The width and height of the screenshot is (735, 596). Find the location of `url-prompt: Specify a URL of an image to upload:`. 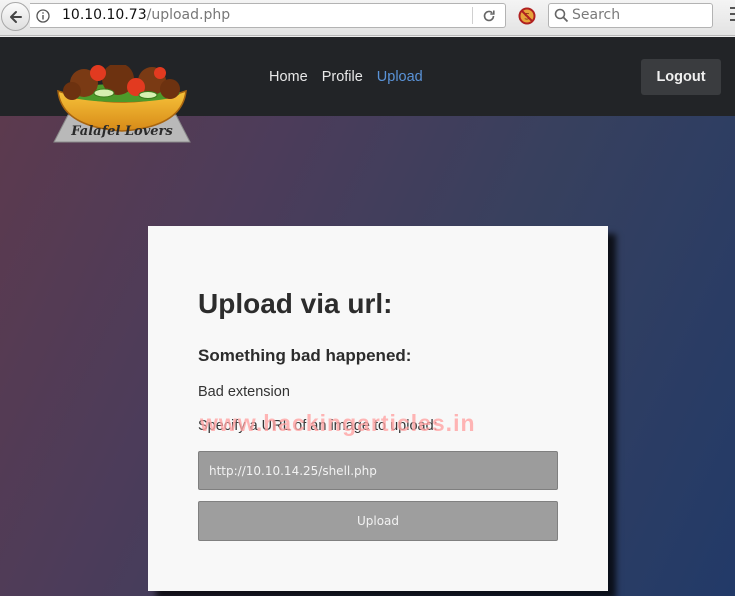

url-prompt: Specify a URL of an image to upload: is located at coordinates (318, 426).